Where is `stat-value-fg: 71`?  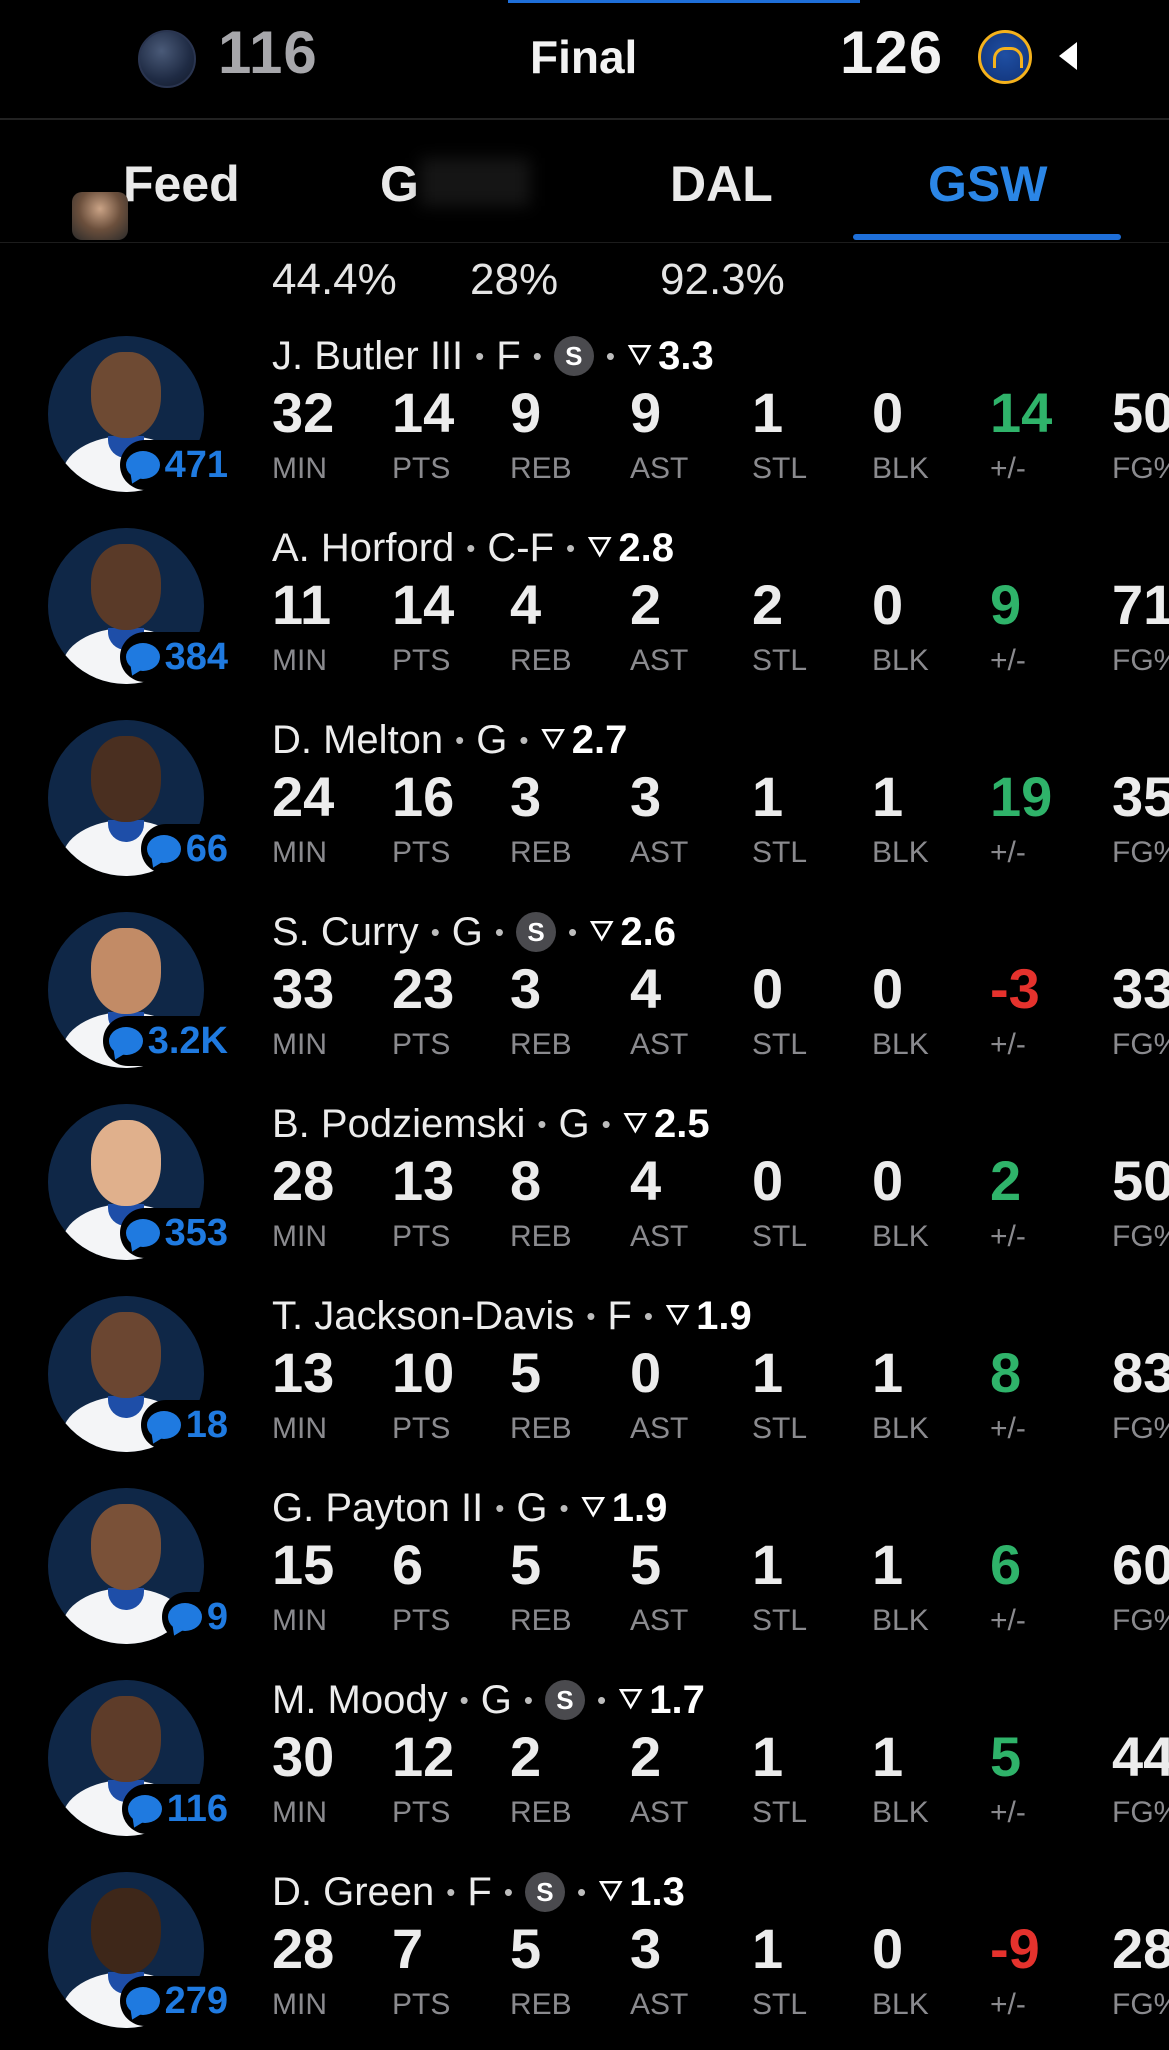
stat-value-fg: 71 is located at coordinates (1140, 604).